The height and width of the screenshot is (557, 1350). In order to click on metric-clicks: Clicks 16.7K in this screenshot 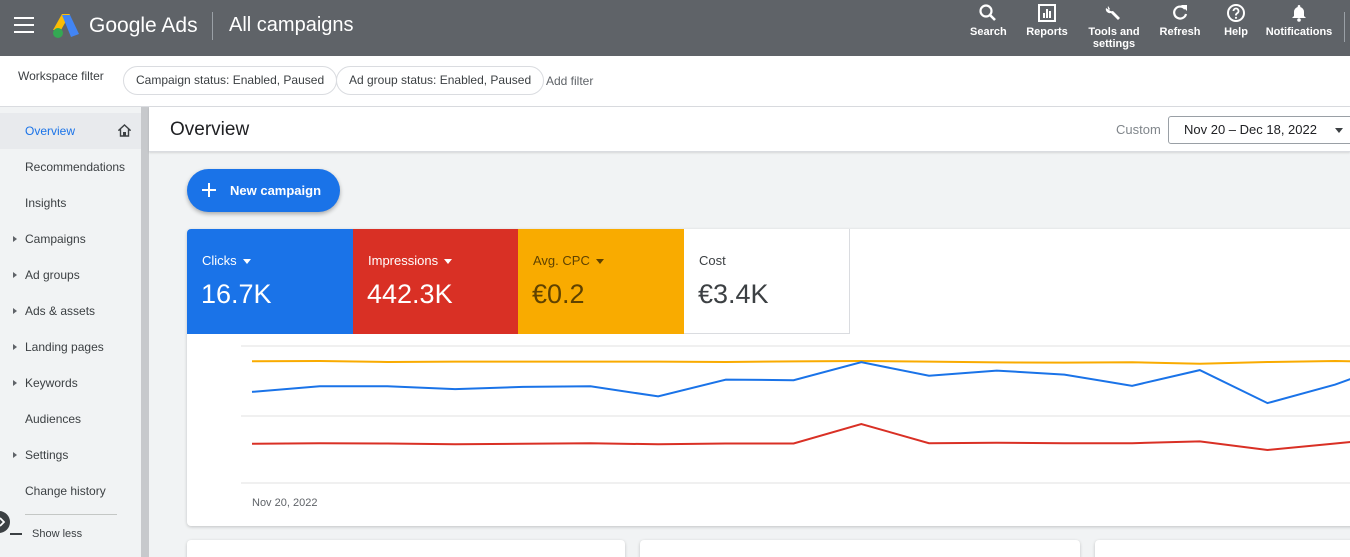, I will do `click(270, 281)`.